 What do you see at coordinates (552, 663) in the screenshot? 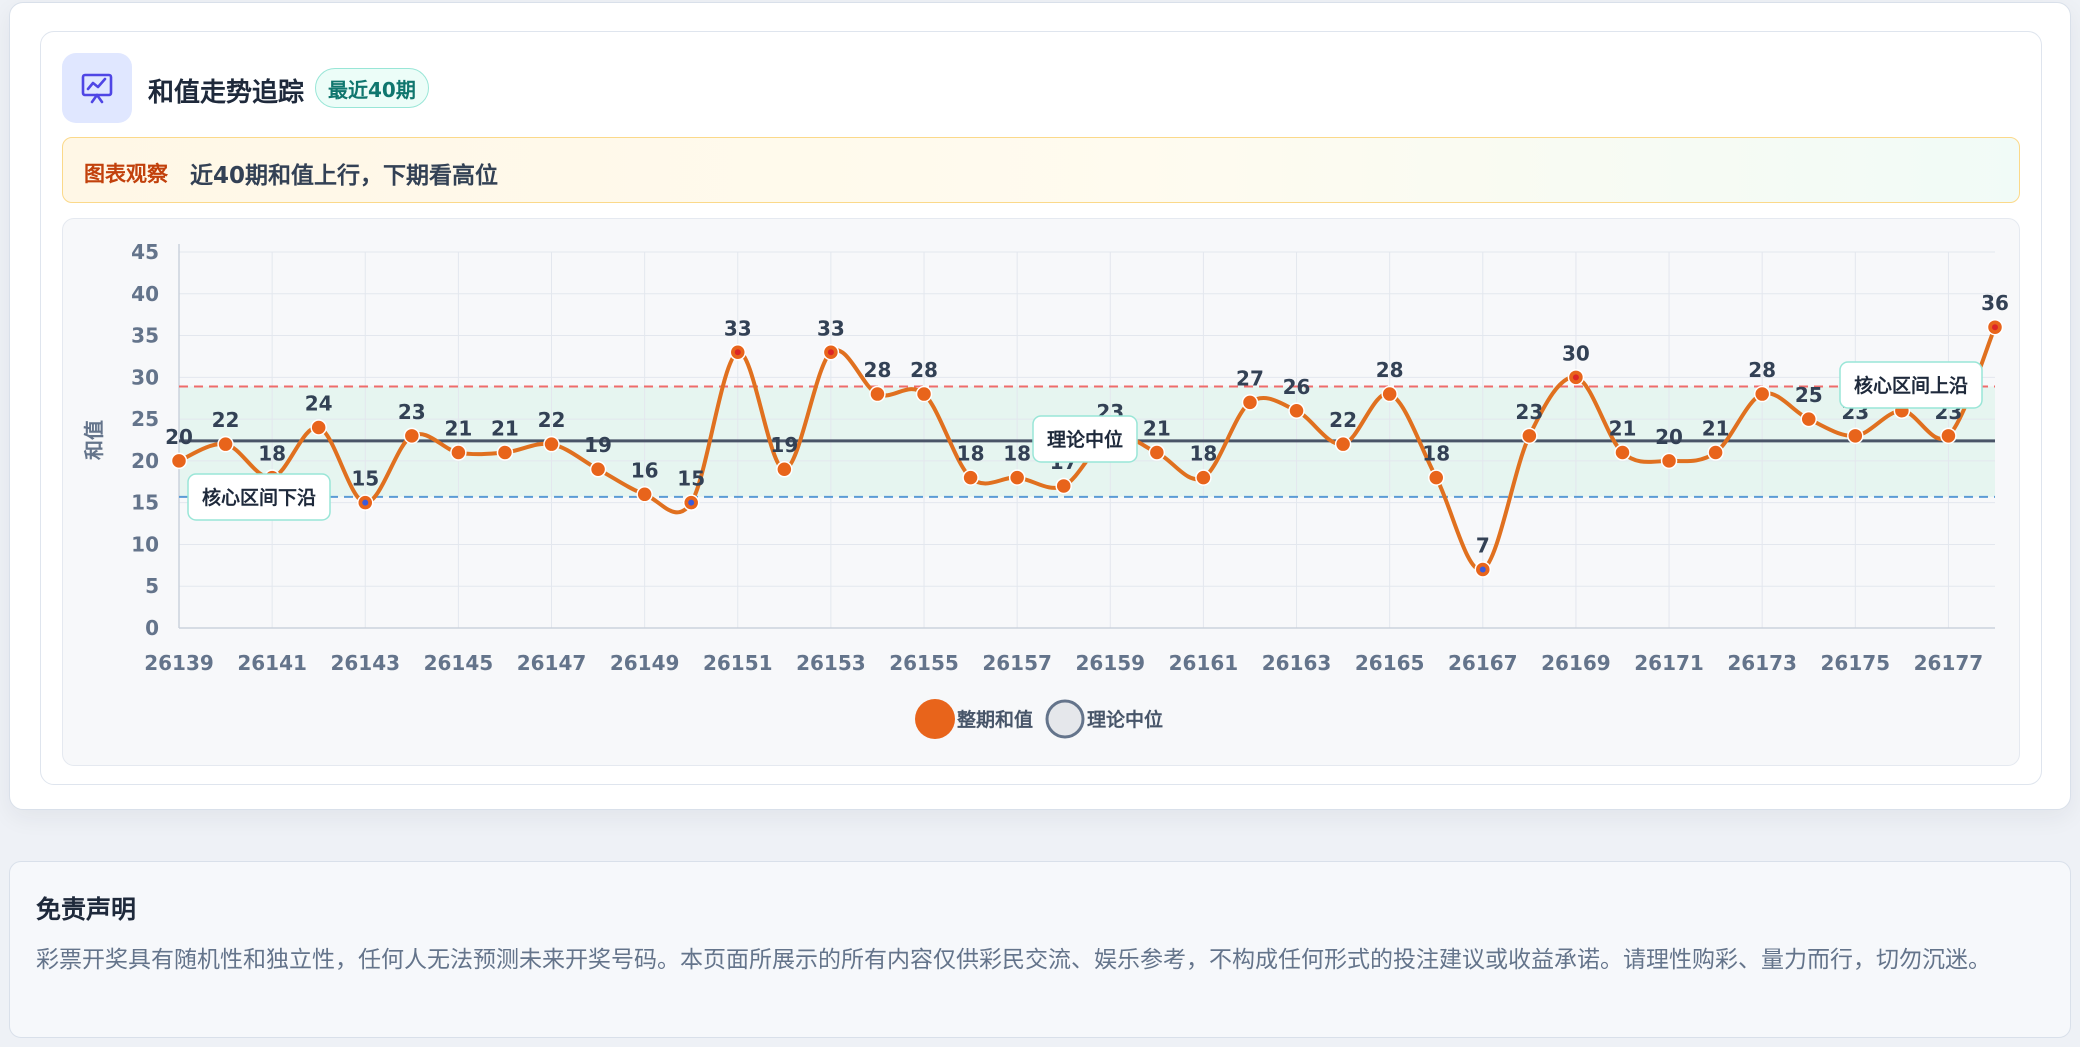
I see `x-tick-label: 26147` at bounding box center [552, 663].